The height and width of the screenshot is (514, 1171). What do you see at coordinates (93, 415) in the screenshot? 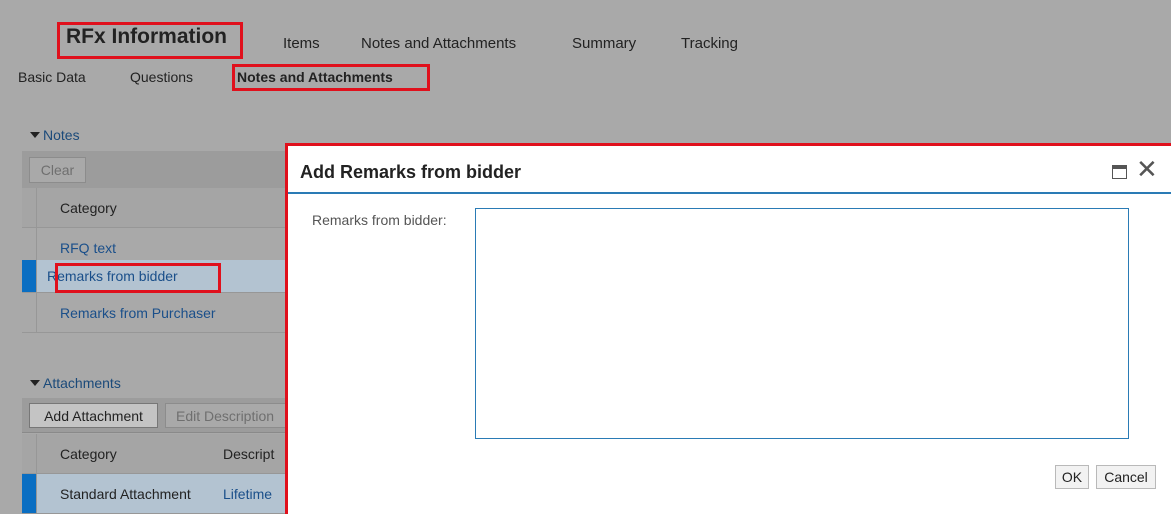
I see `add-attachment-button: Add Attachment` at bounding box center [93, 415].